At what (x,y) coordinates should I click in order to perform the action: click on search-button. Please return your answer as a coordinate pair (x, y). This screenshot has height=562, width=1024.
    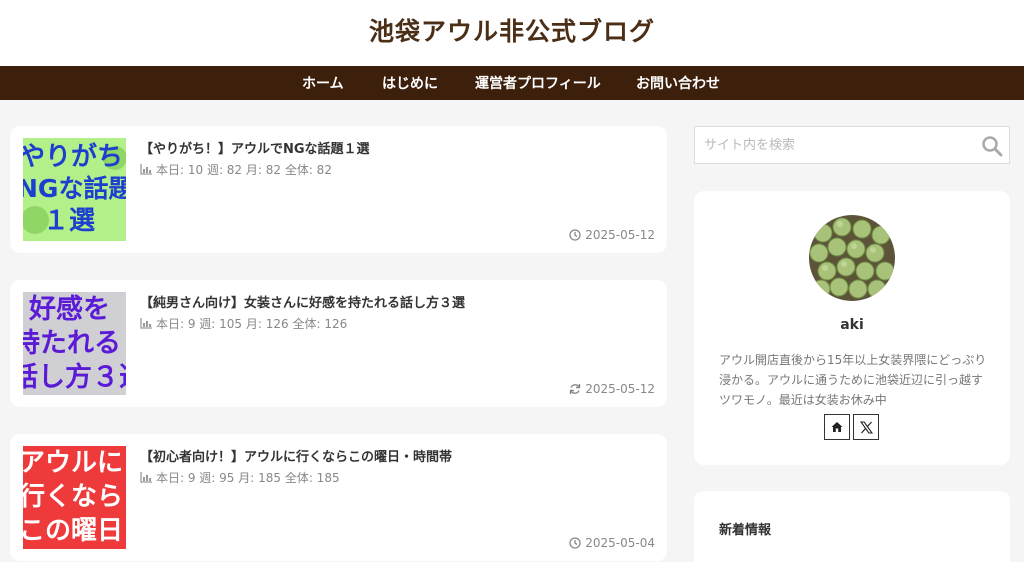
    Looking at the image, I should click on (992, 146).